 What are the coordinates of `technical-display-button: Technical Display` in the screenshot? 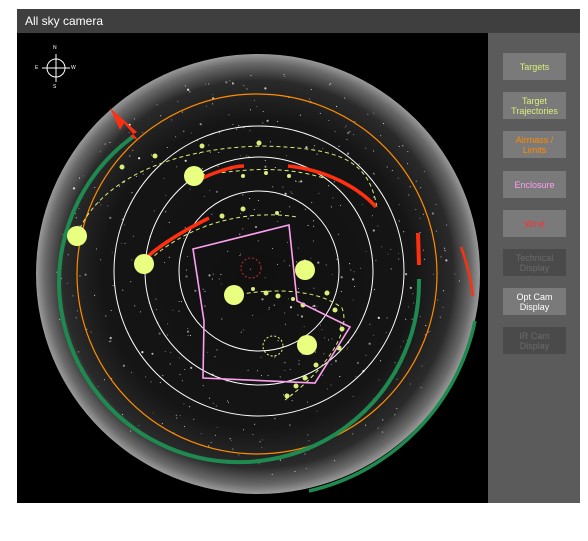 It's located at (534, 262).